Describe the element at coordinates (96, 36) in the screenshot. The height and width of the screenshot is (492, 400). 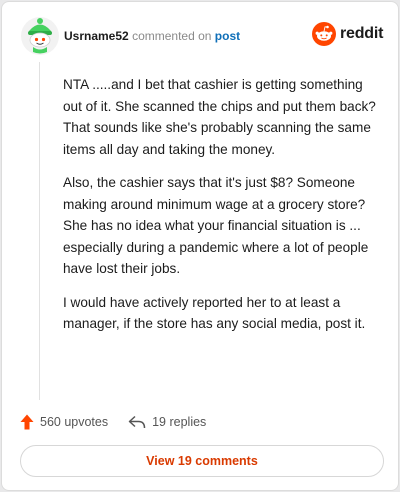
I see `username: Usrname52` at that location.